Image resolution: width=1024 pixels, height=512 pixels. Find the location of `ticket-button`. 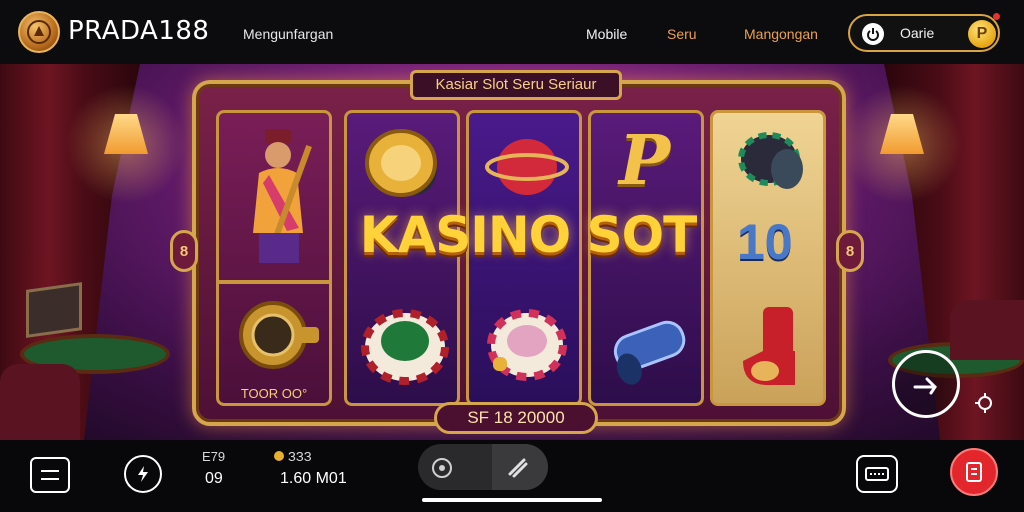

ticket-button is located at coordinates (877, 474).